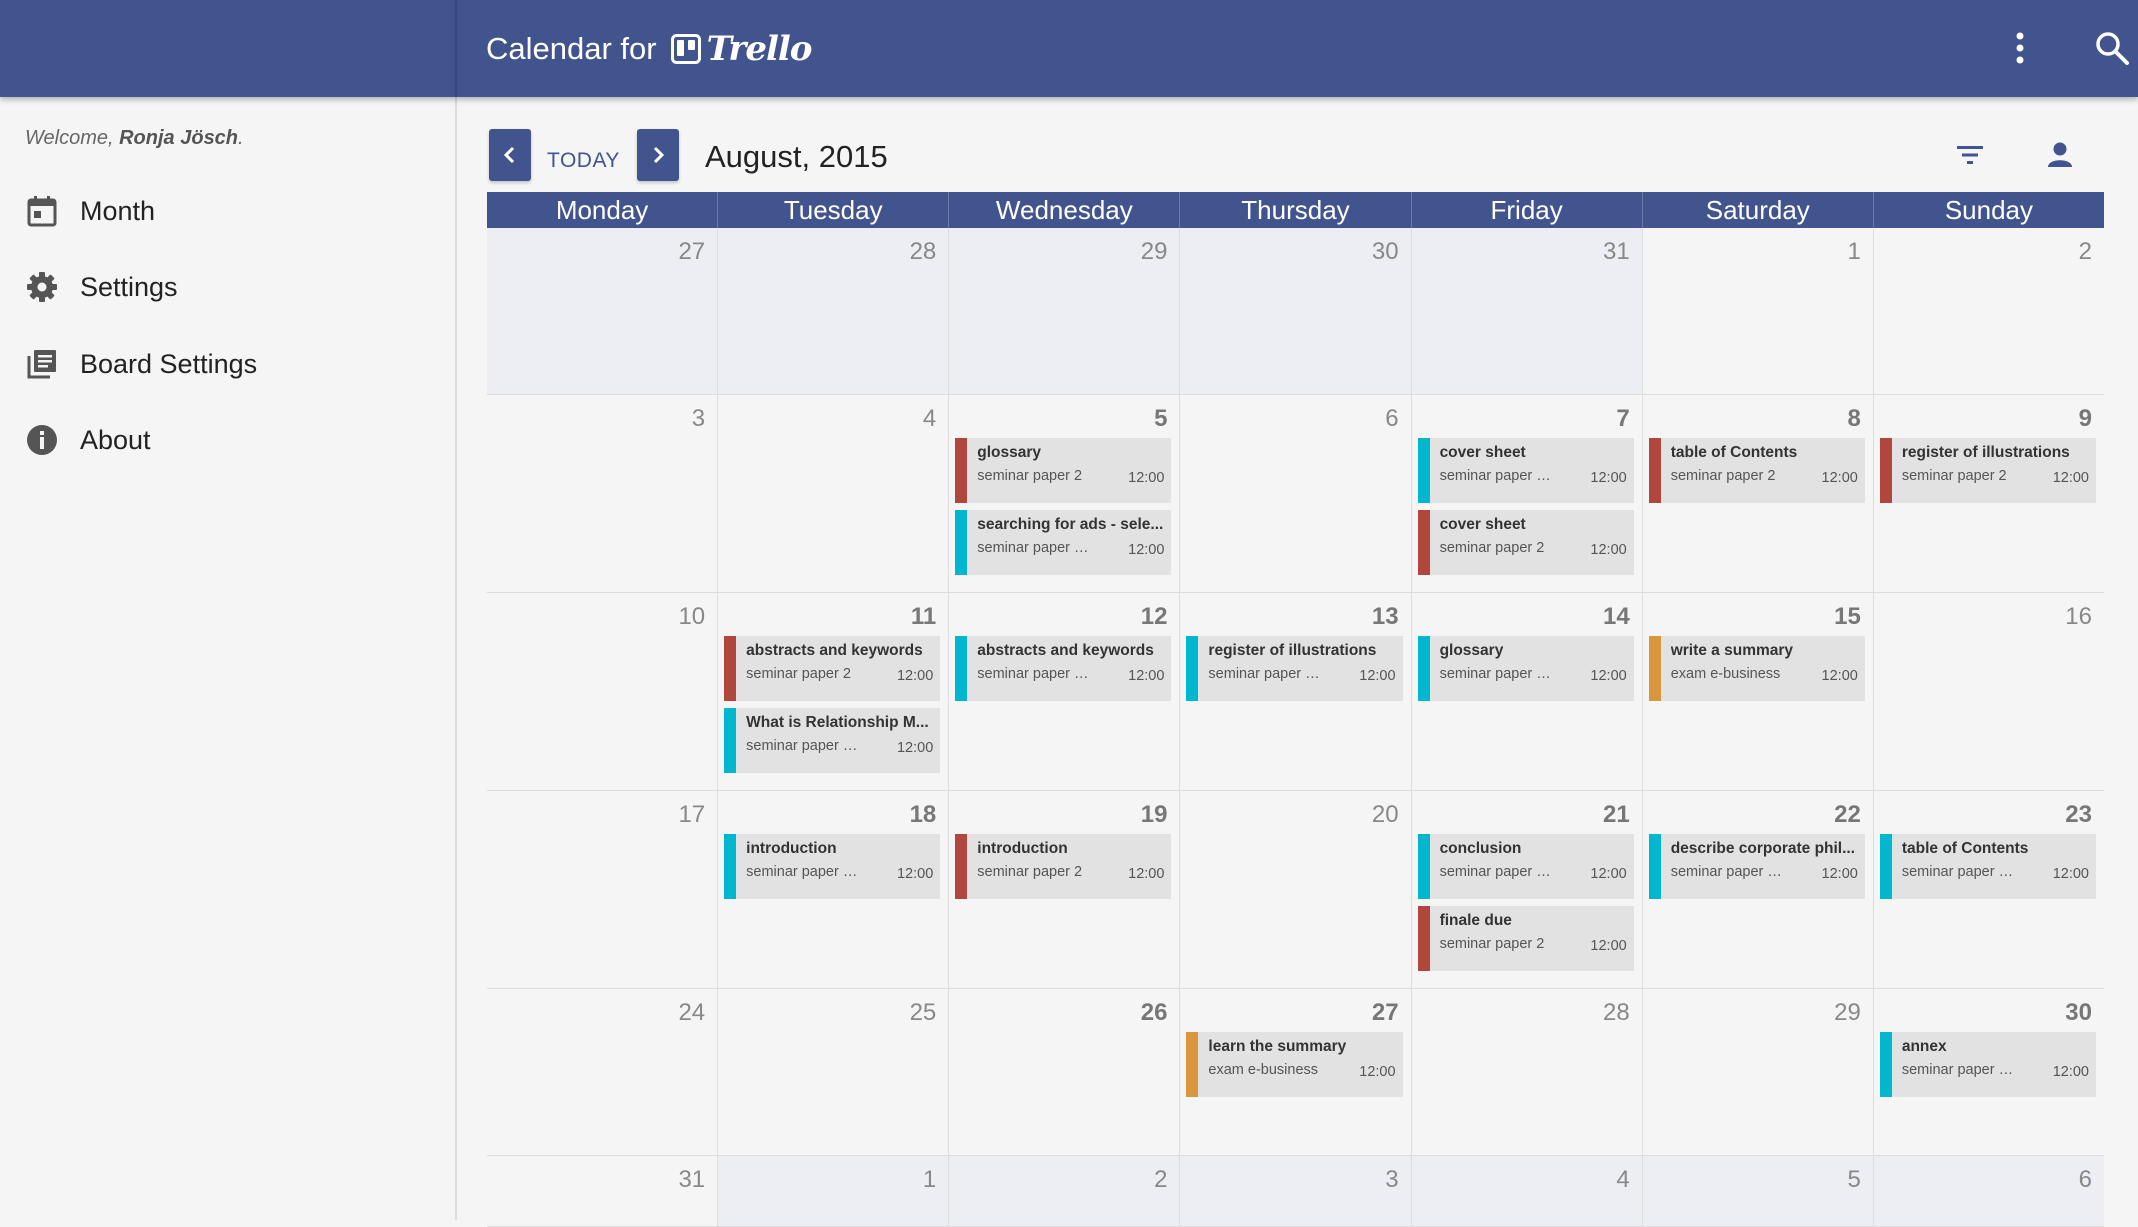 The image size is (2138, 1227). What do you see at coordinates (1294, 1064) in the screenshot?
I see `event-card: learn the summary exam e-business 12:00` at bounding box center [1294, 1064].